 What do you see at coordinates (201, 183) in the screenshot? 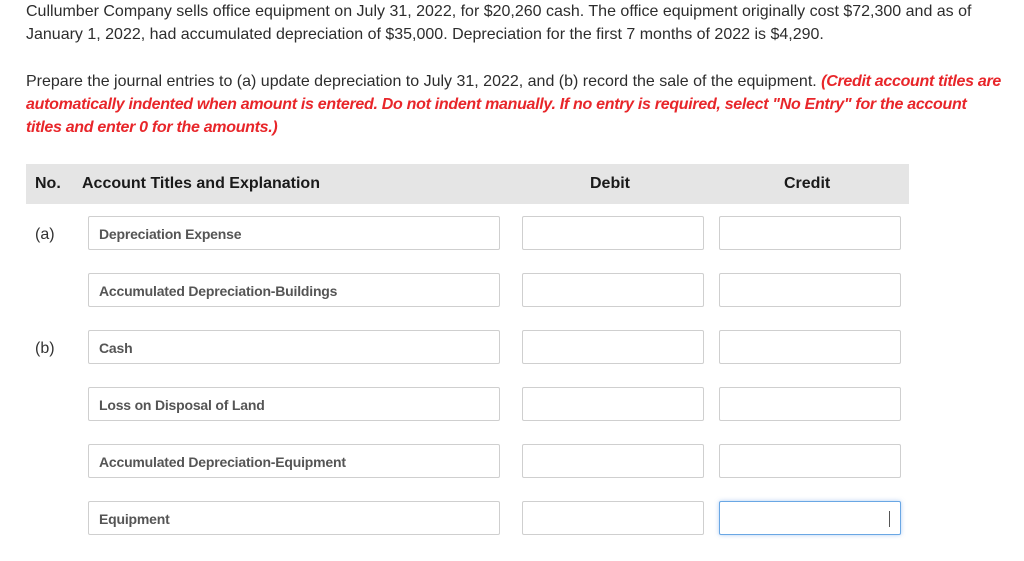
I see `header-account: Account Titles and Explanation` at bounding box center [201, 183].